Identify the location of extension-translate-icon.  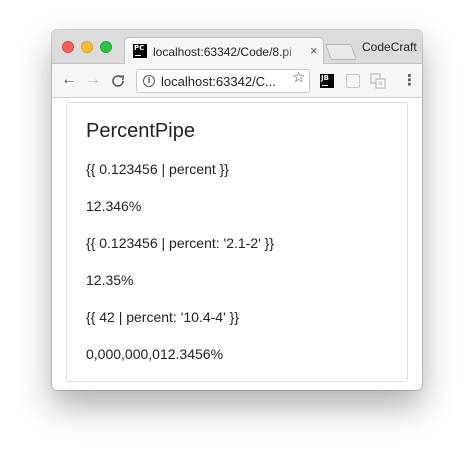
(378, 81).